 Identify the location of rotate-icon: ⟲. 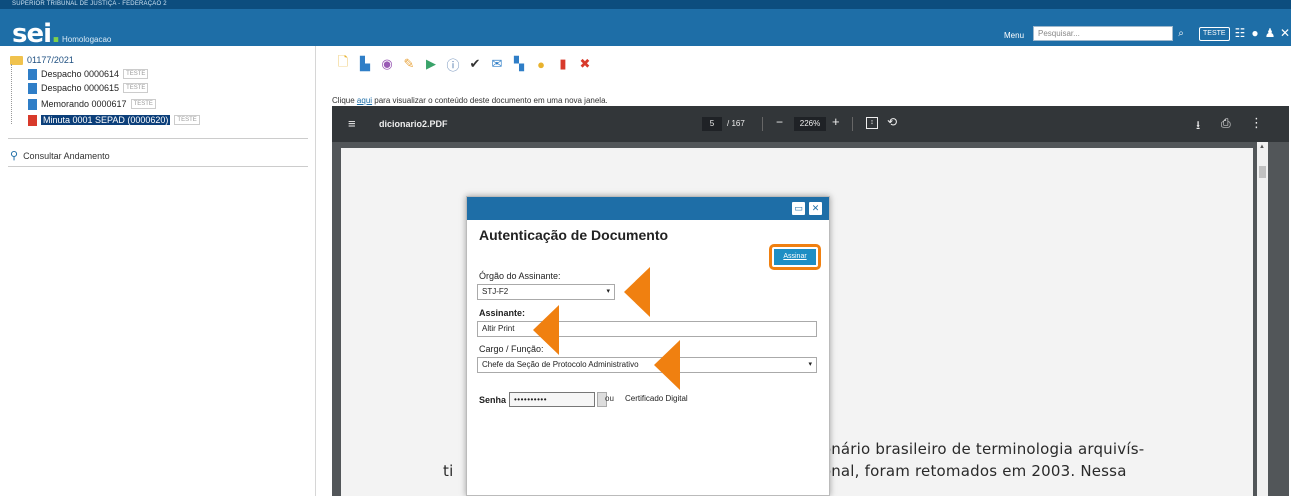
(892, 122).